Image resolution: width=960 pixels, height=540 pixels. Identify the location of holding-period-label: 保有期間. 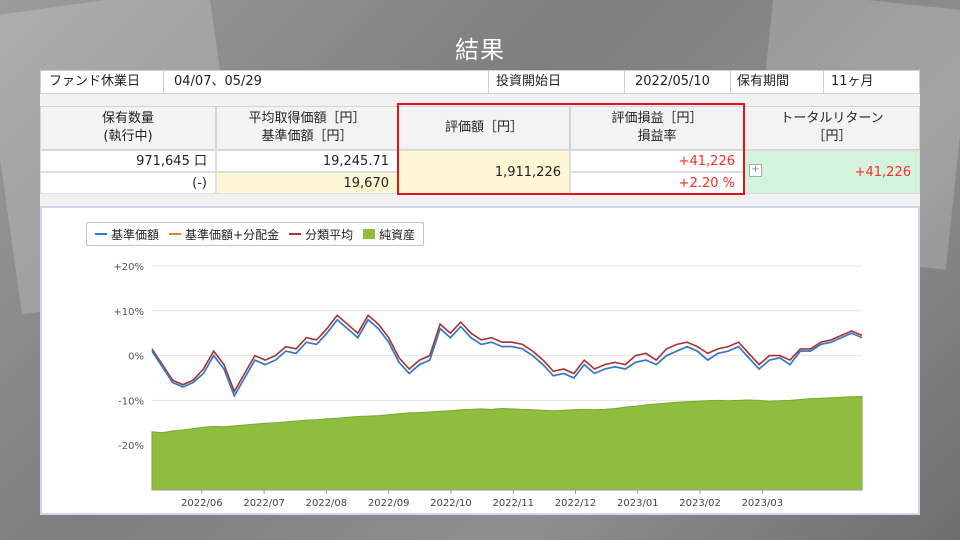
(763, 81).